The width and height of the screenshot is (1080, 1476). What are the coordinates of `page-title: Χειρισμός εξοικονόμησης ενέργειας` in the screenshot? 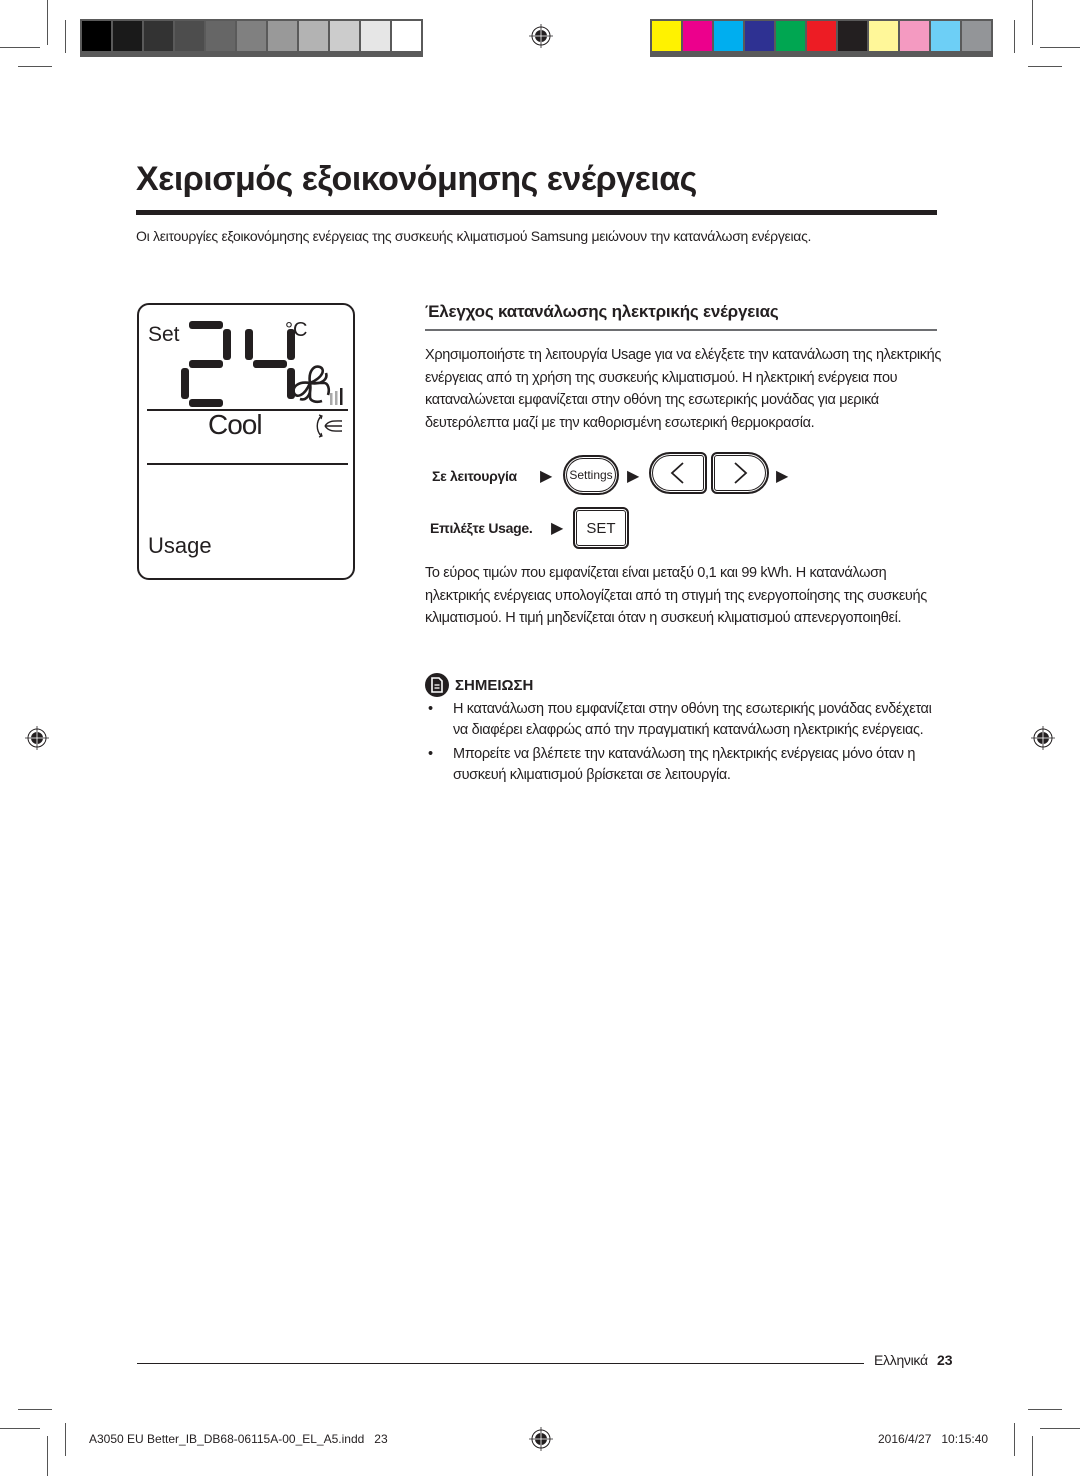 It's located at (416, 179).